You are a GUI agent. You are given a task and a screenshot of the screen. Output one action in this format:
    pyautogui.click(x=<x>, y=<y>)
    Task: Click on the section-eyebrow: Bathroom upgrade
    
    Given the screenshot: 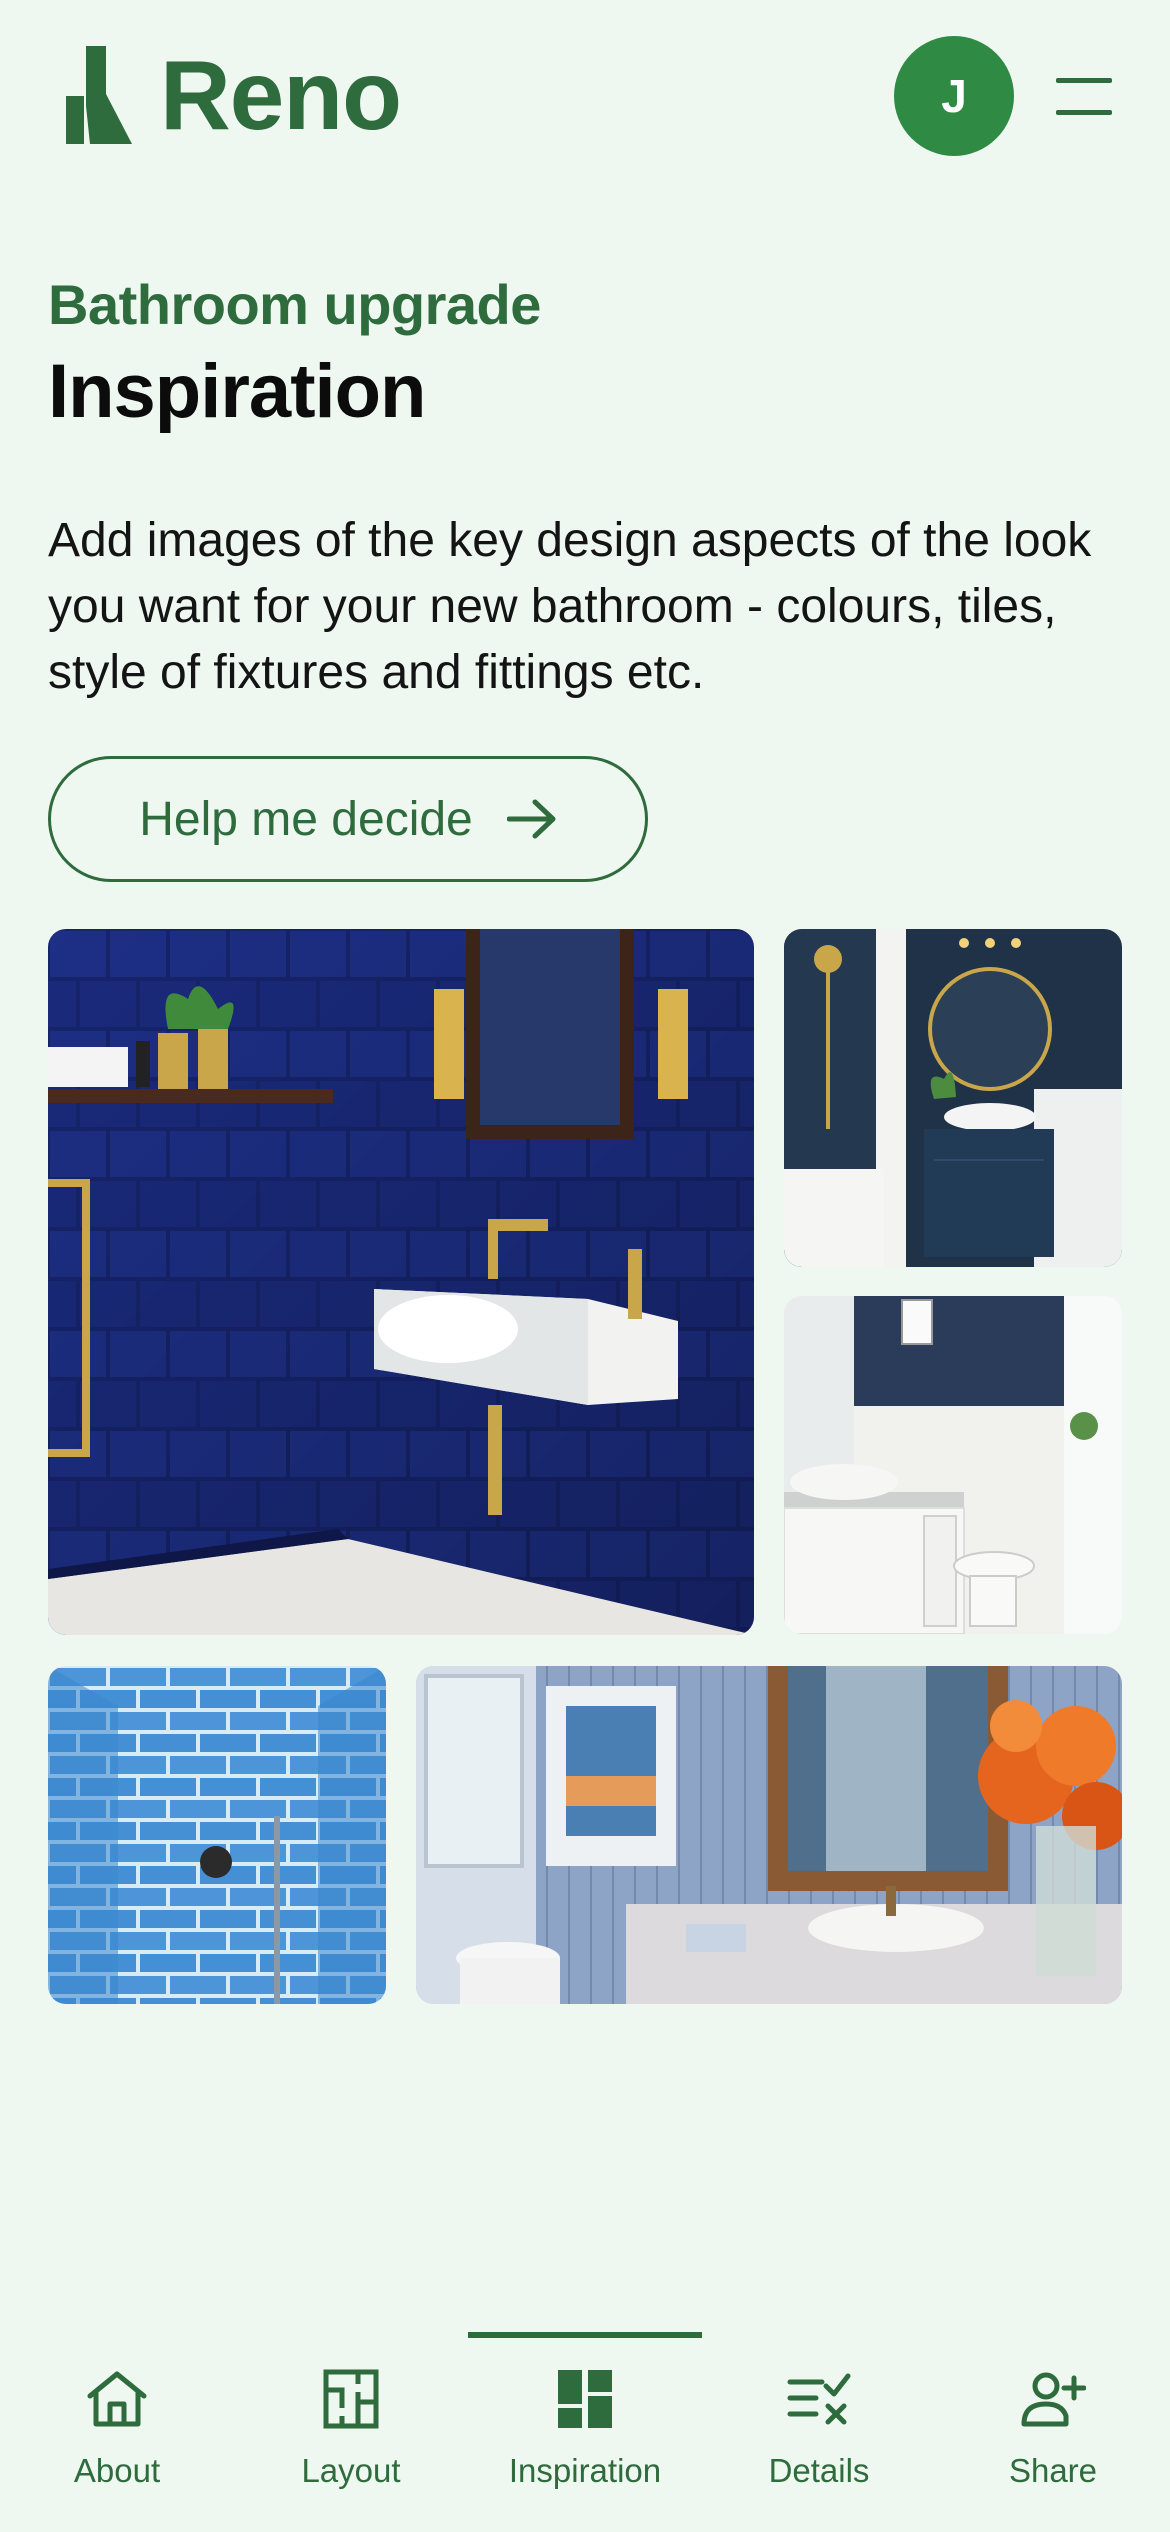 What is the action you would take?
    pyautogui.click(x=294, y=304)
    